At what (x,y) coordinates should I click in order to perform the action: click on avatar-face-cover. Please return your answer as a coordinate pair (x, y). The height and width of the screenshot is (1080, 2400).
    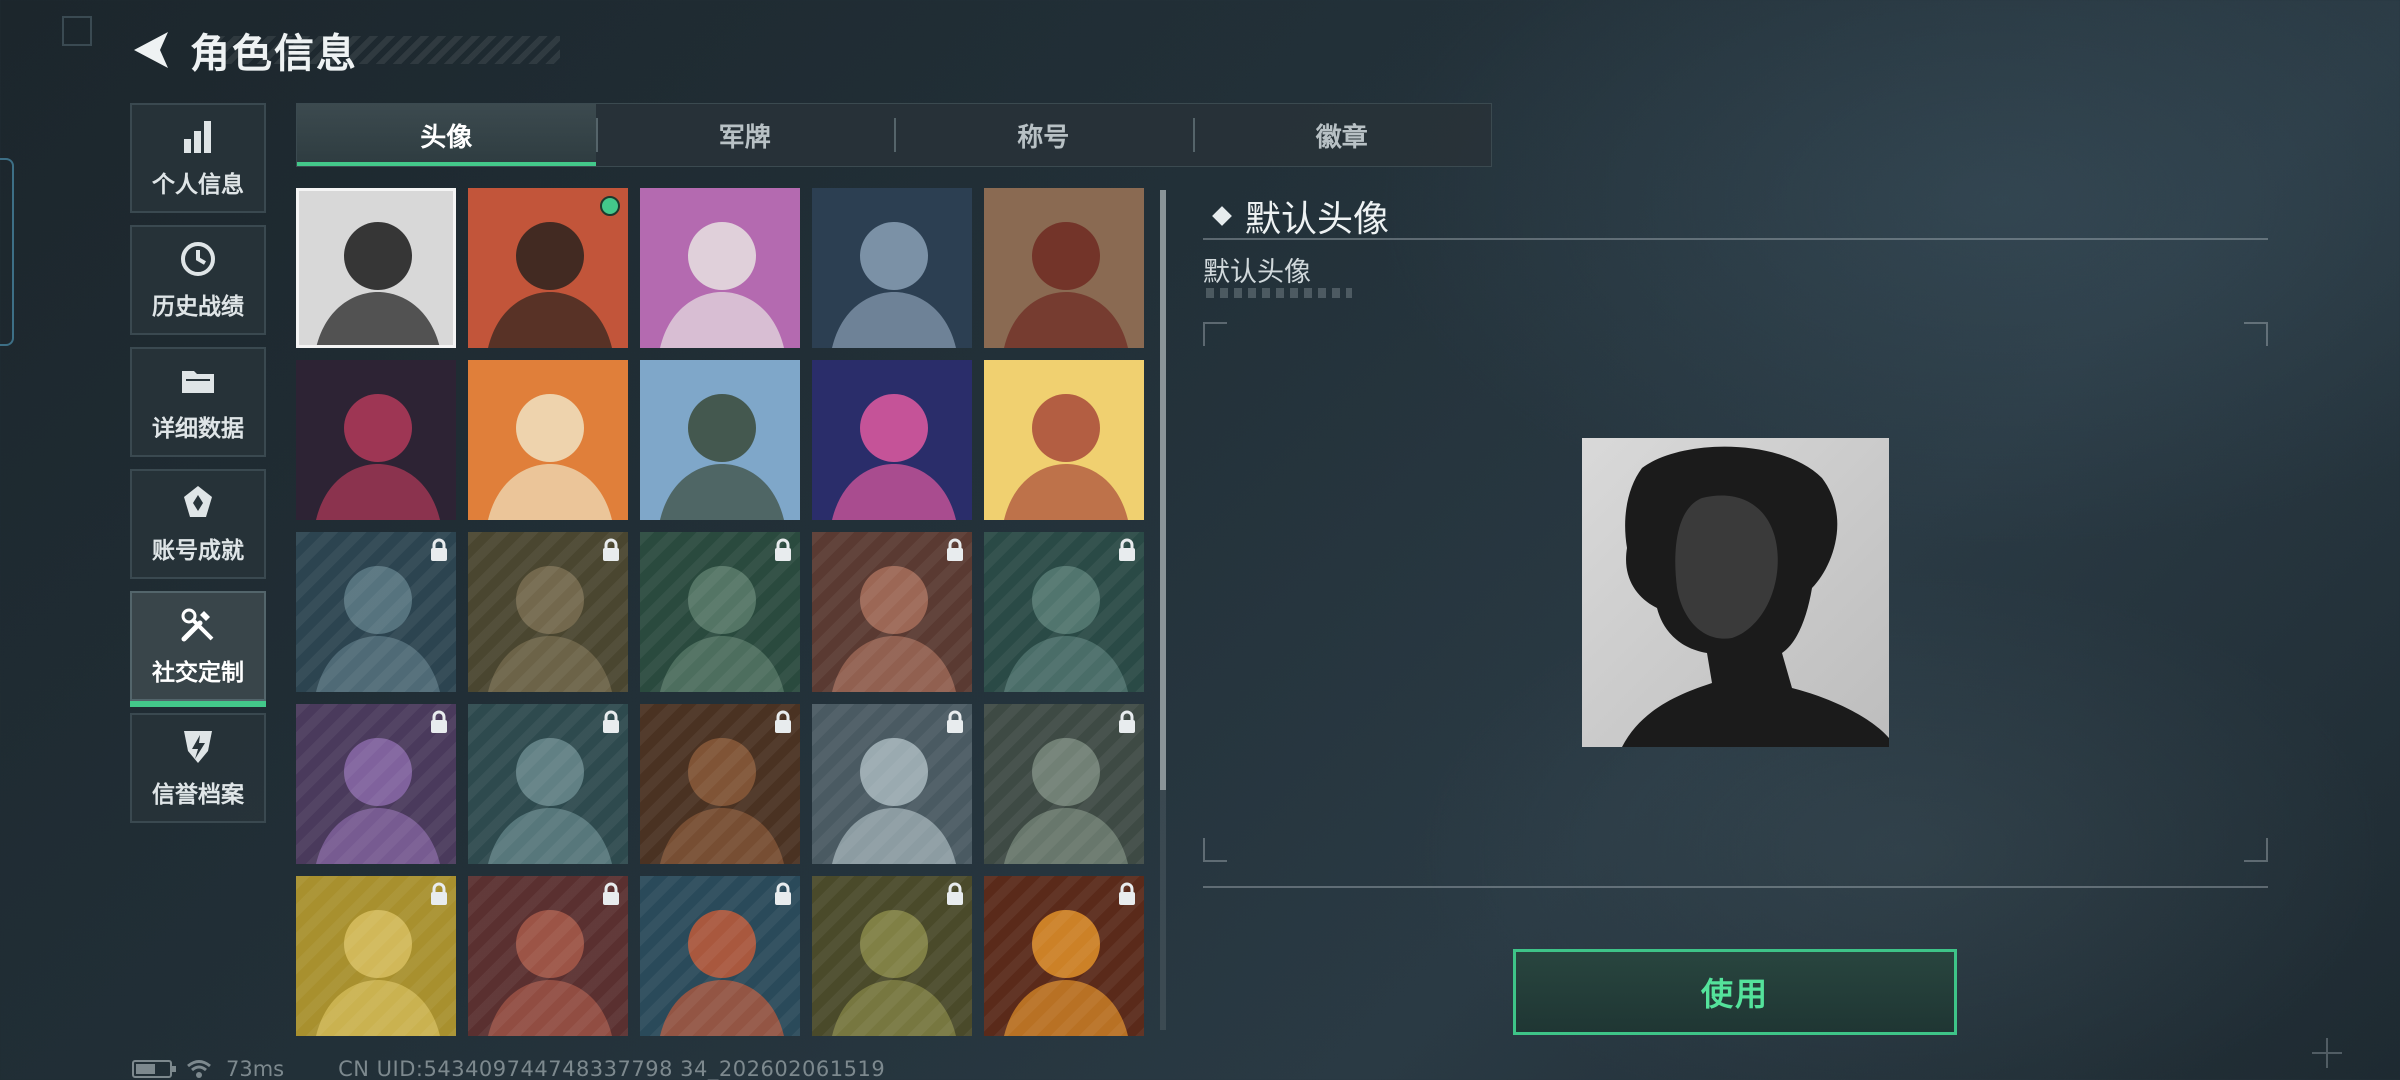
    Looking at the image, I should click on (720, 784).